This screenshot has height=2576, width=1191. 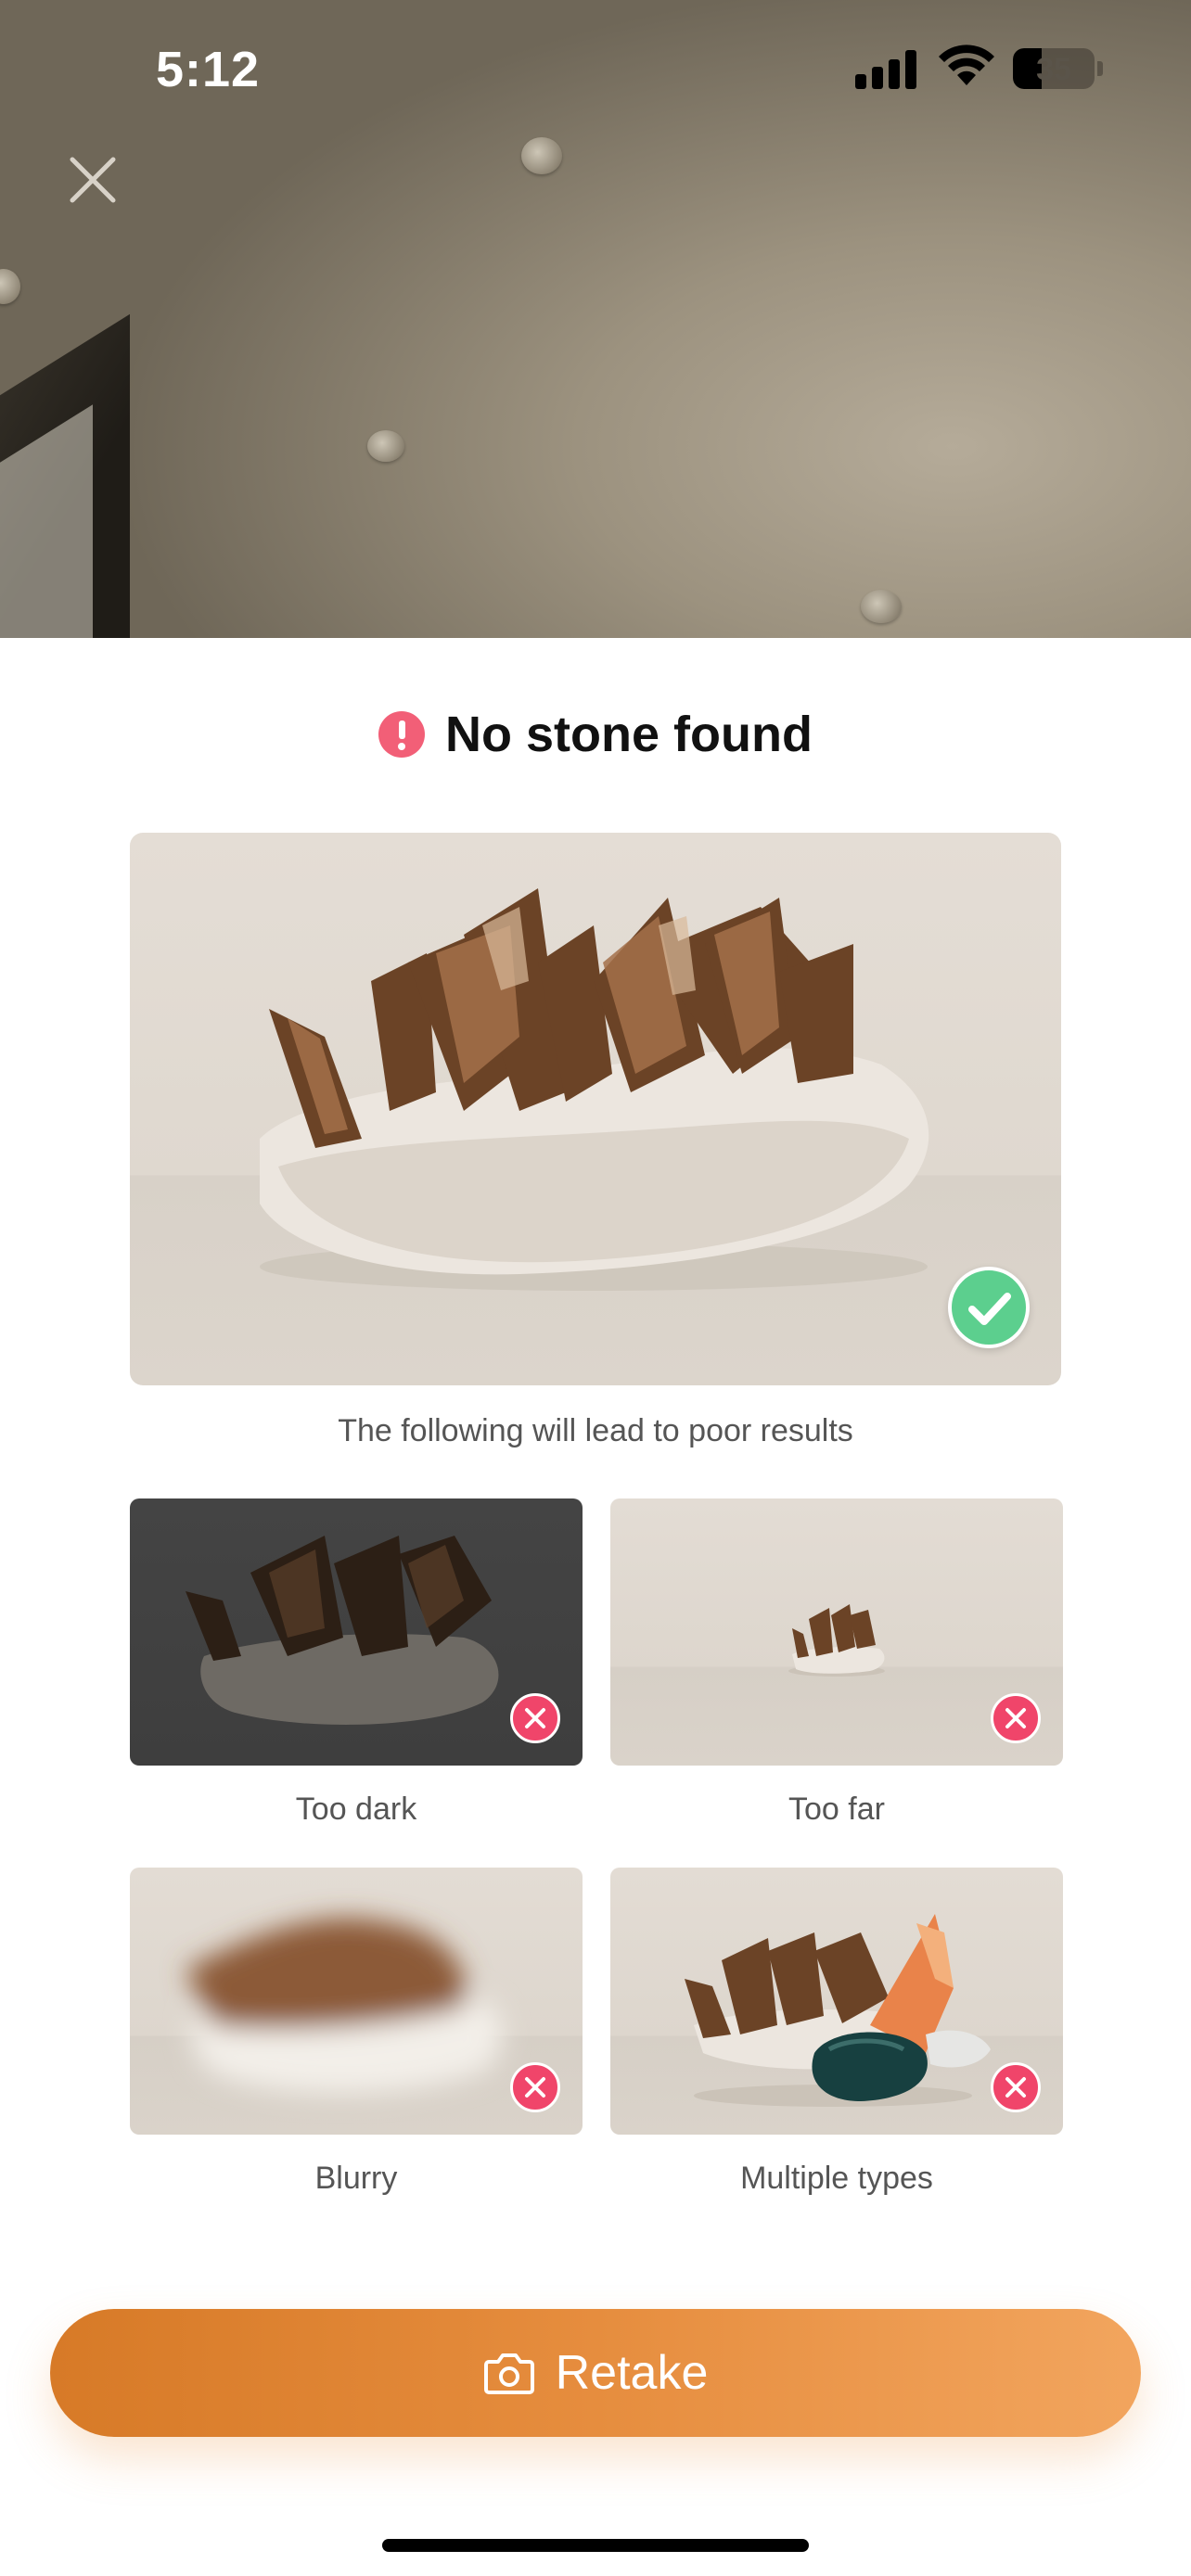 I want to click on exclamation-circle-icon, so click(x=402, y=734).